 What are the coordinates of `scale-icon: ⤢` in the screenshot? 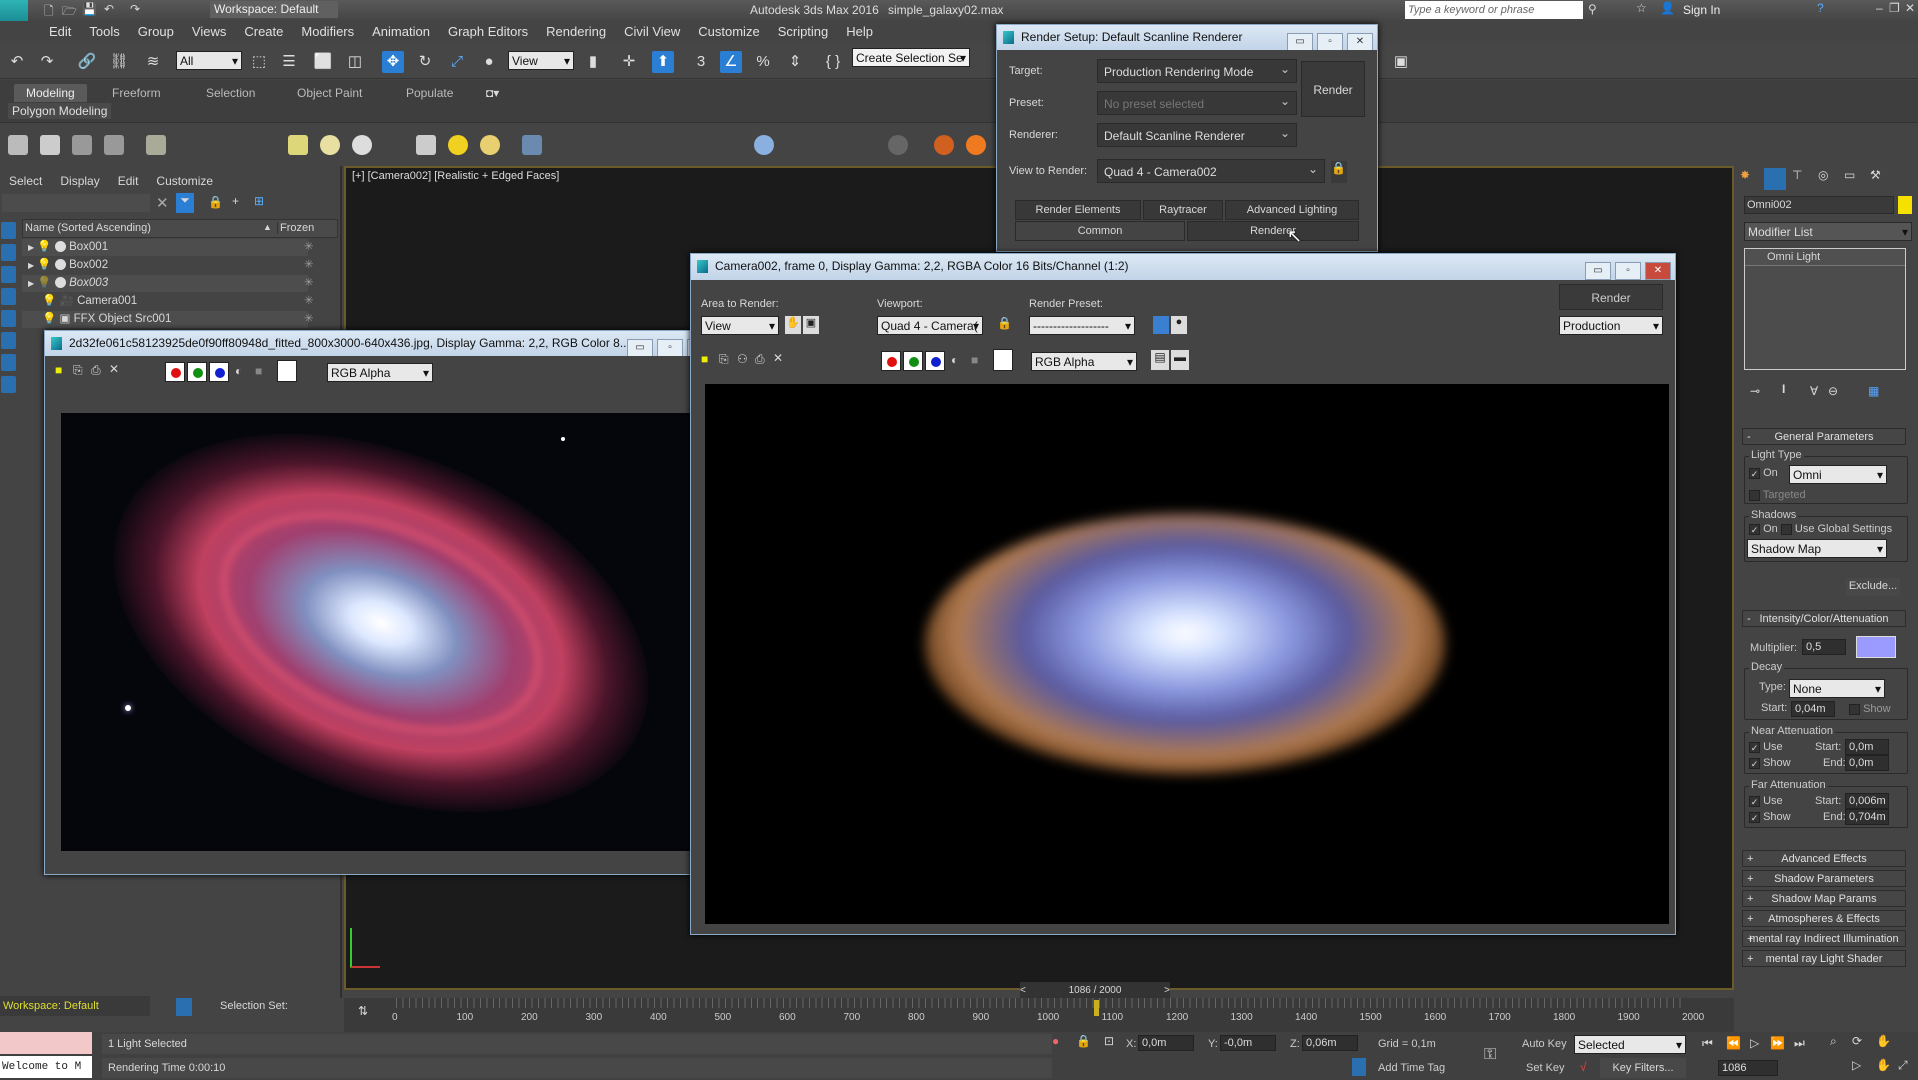 It's located at (457, 62).